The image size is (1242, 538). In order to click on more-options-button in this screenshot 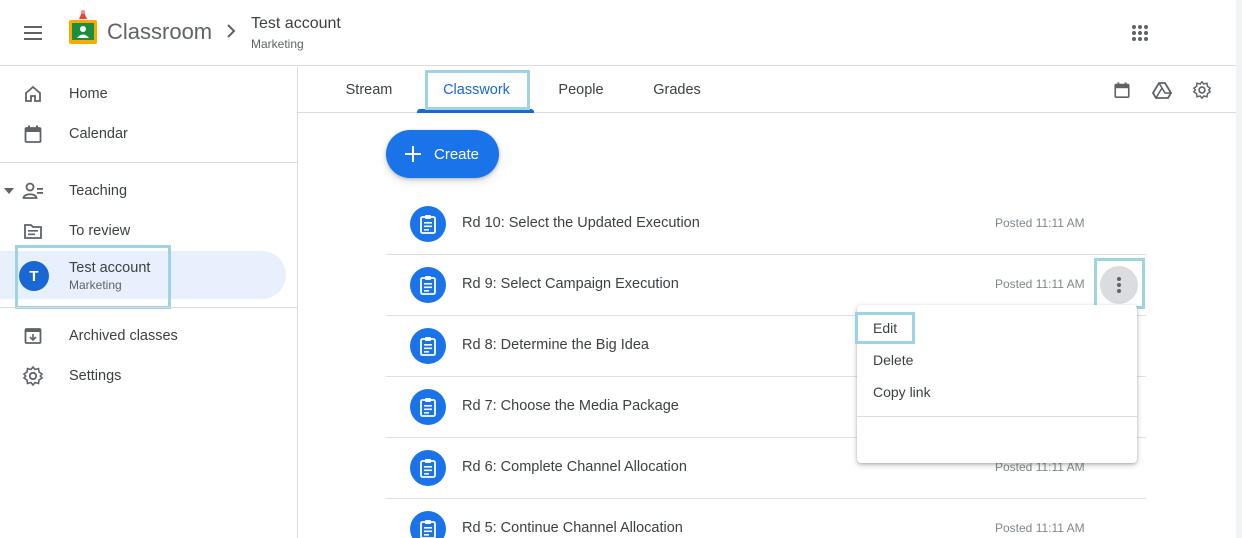, I will do `click(1119, 285)`.